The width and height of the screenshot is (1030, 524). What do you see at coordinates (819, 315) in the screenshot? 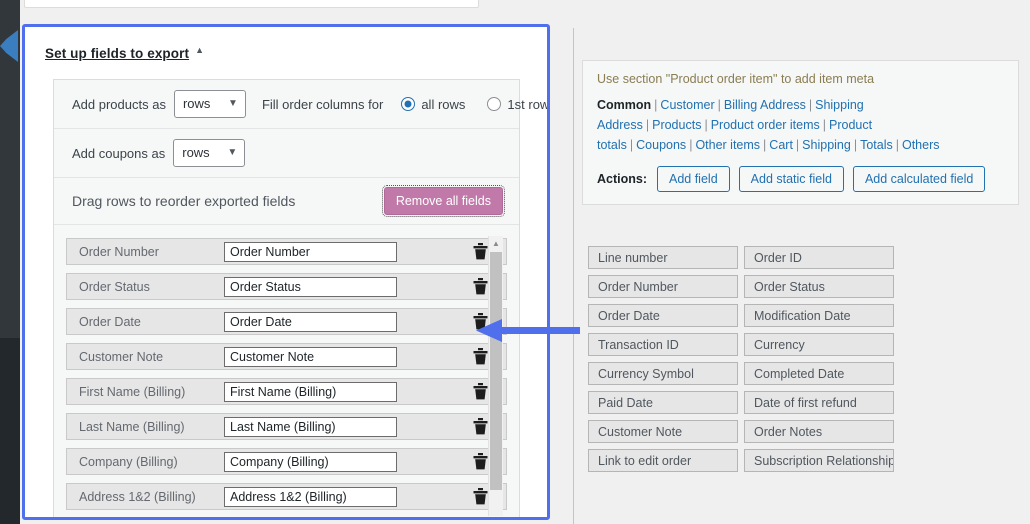
I see `available-field-chip: Modification Date` at bounding box center [819, 315].